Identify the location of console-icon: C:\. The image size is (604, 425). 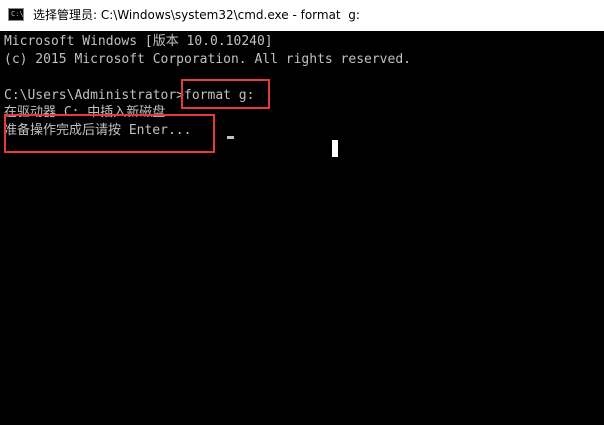
(16, 14).